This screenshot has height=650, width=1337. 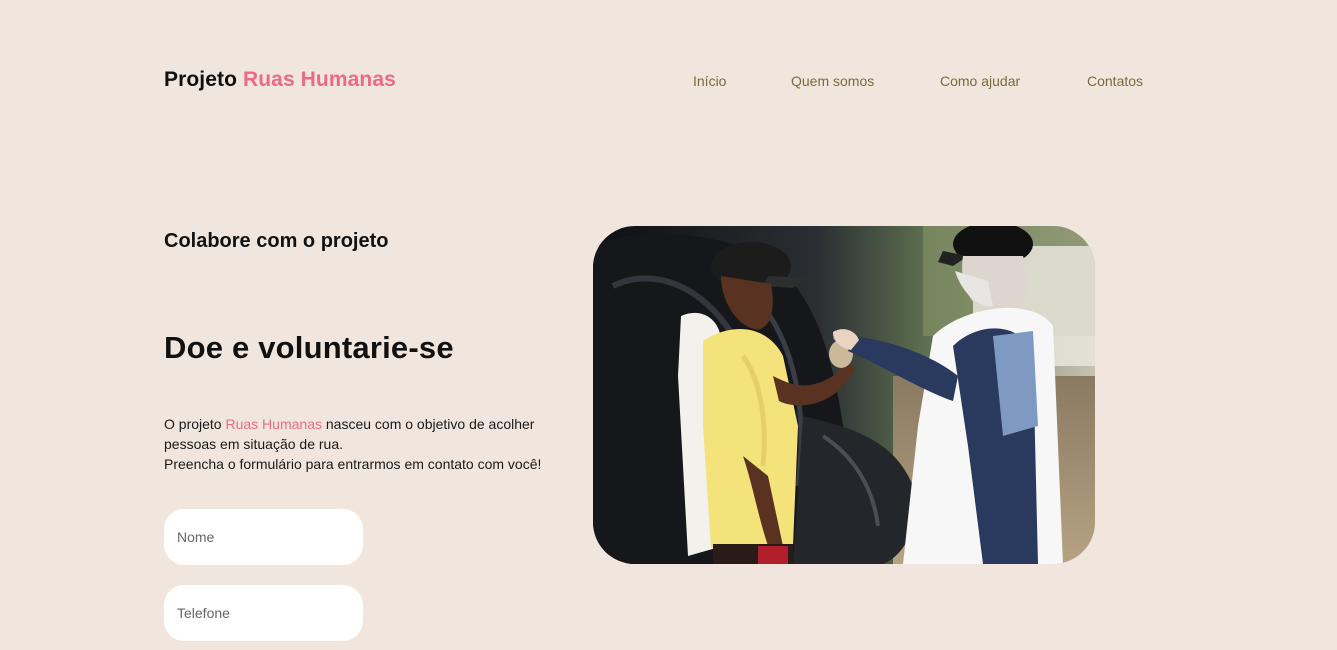 I want to click on phone-input, so click(x=263, y=613).